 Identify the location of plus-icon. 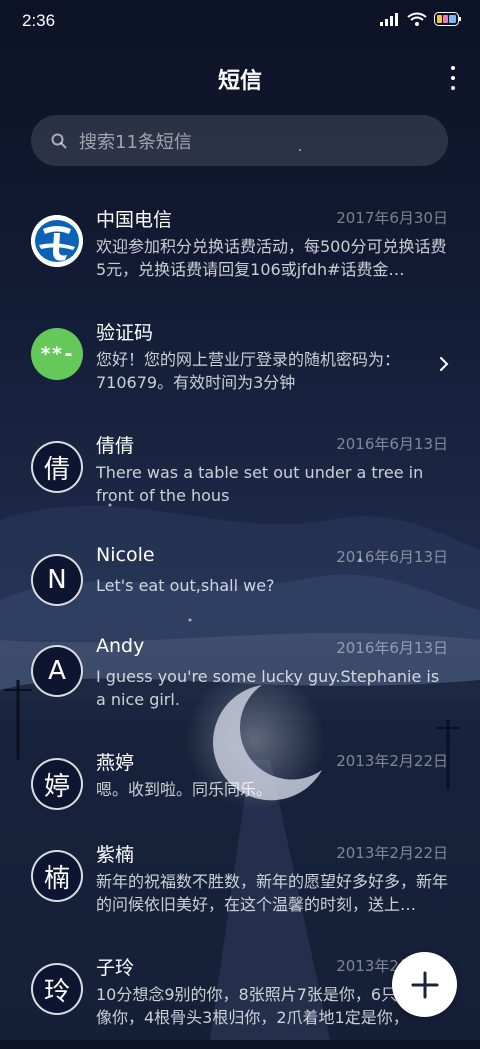
(424, 984).